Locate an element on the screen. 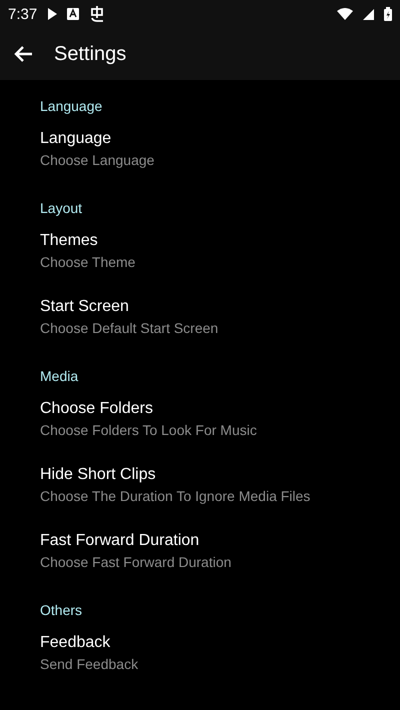 This screenshot has height=710, width=400. settings-item: Fast Forward Duration Choose Fast Forward Duration is located at coordinates (200, 551).